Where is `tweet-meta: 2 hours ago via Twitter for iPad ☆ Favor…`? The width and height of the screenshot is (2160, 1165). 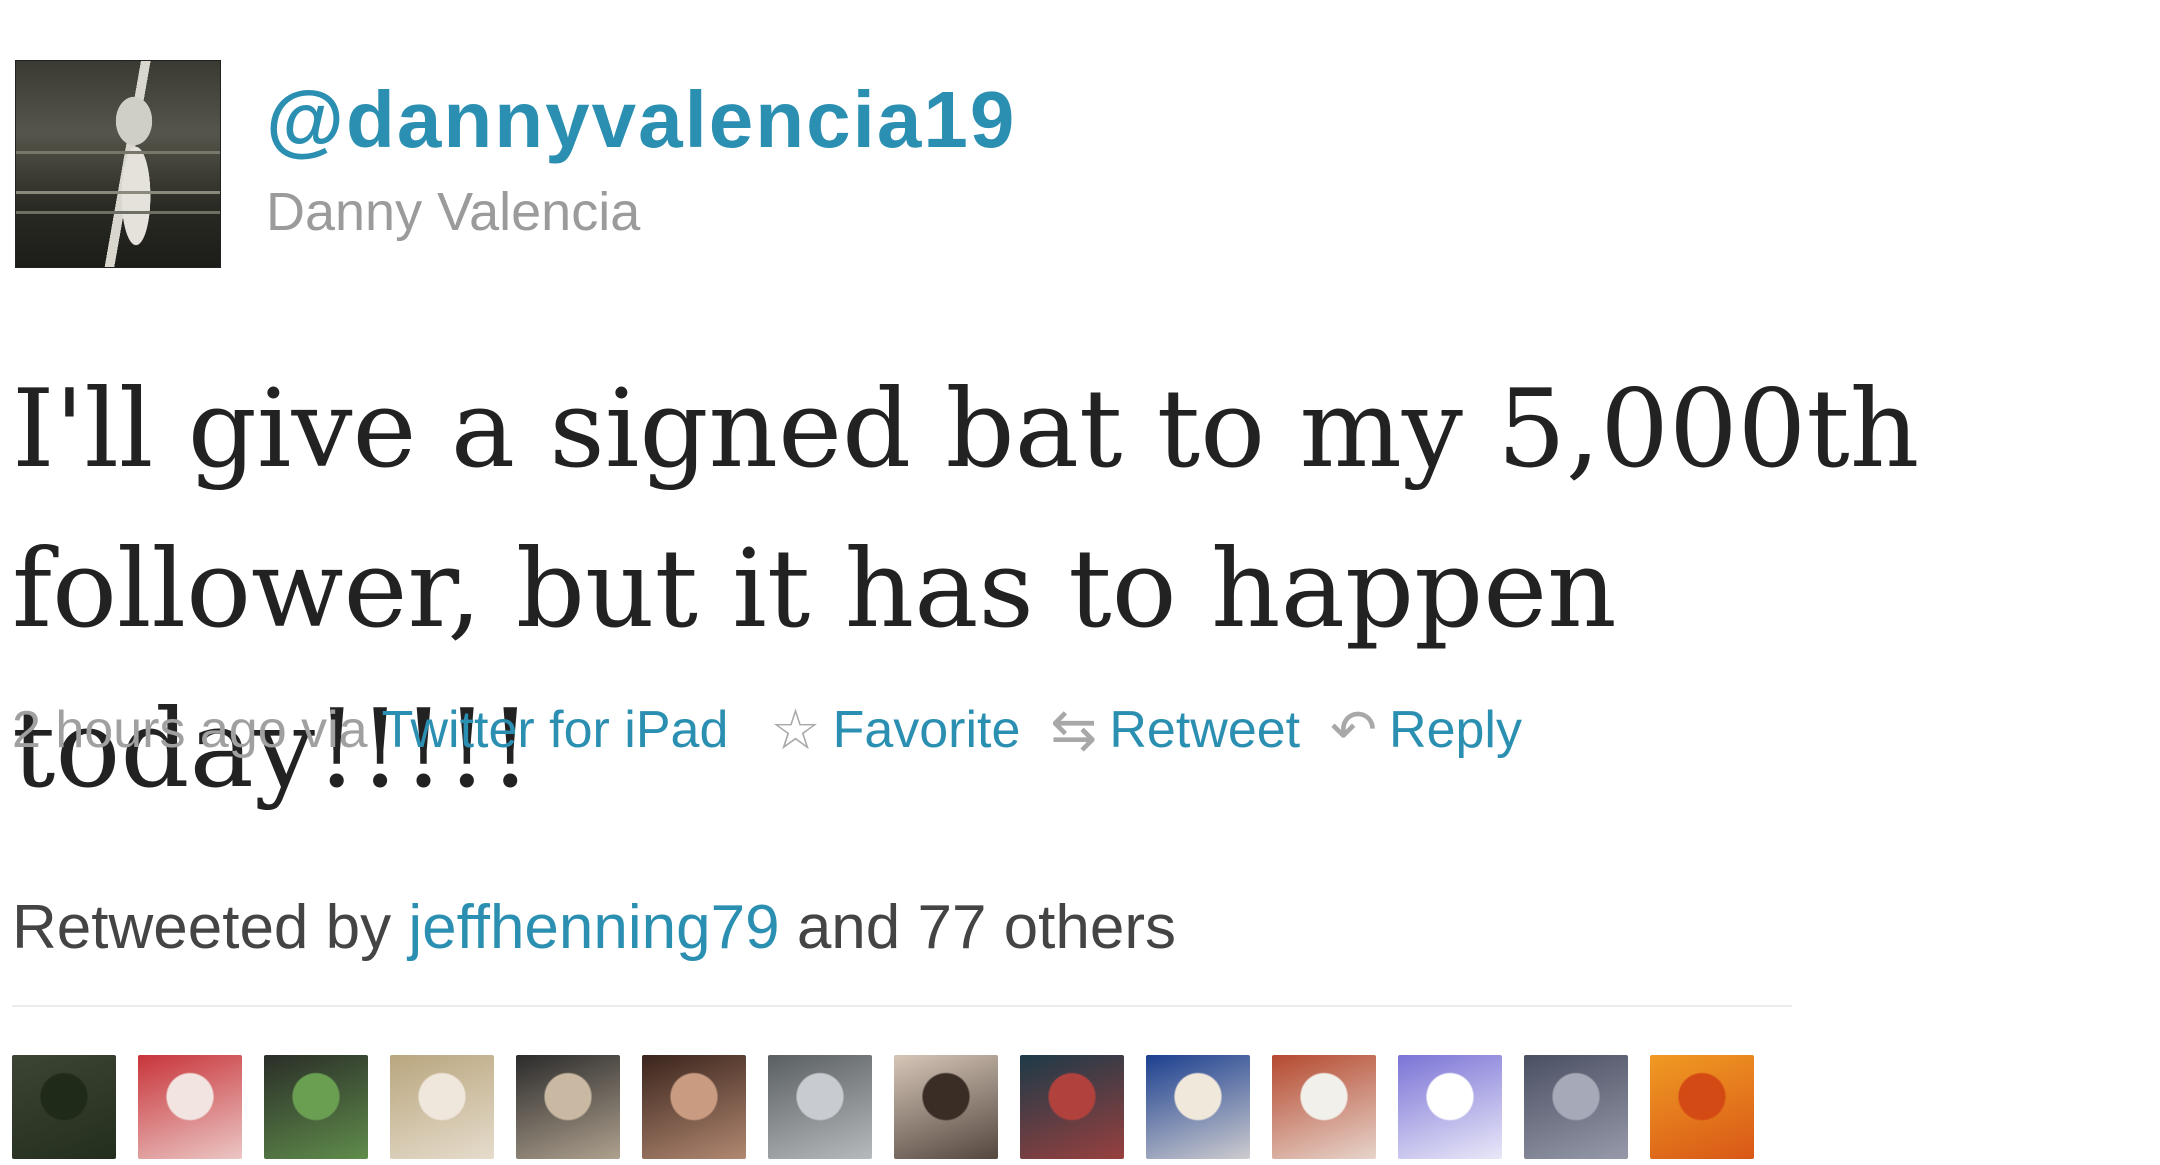 tweet-meta: 2 hours ago via Twitter for iPad ☆ Favor… is located at coordinates (767, 730).